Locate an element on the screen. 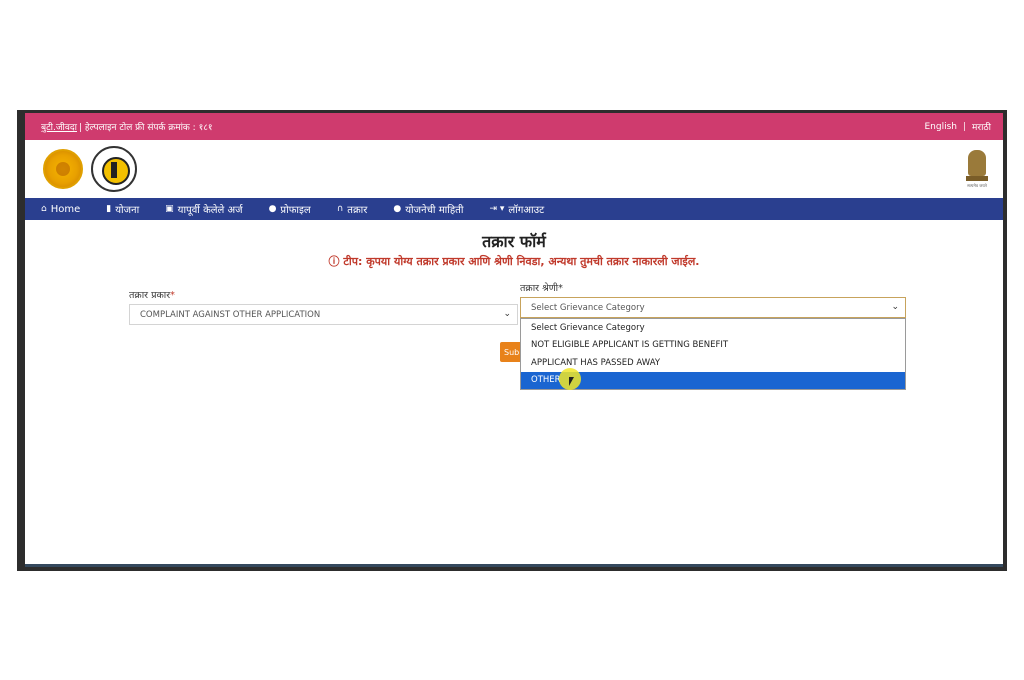 This screenshot has width=1024, height=680. headset-icon: ∩ is located at coordinates (340, 209).